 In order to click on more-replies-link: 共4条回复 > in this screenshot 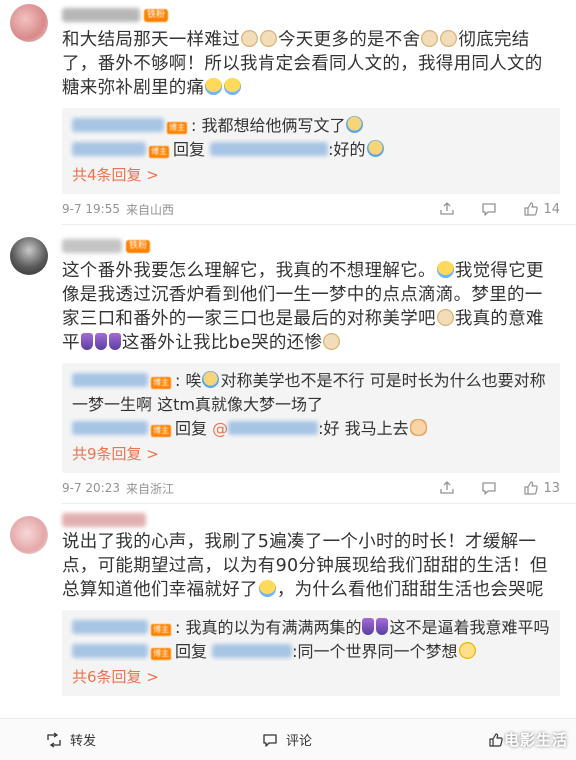, I will do `click(311, 175)`.